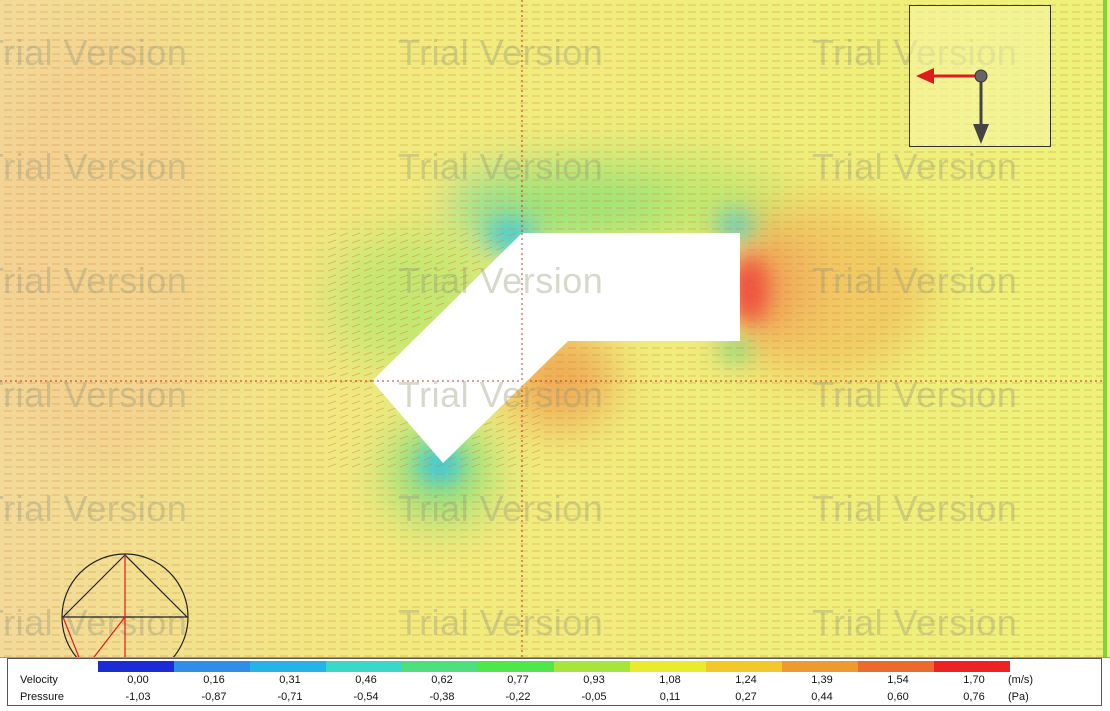 The width and height of the screenshot is (1110, 711). I want to click on velocity-value-label: 1,08, so click(670, 680).